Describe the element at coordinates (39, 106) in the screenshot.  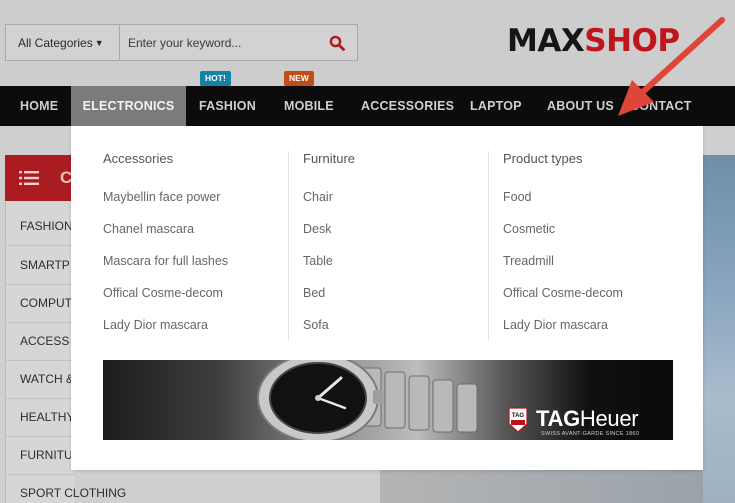
I see `nav-home: HOME` at that location.